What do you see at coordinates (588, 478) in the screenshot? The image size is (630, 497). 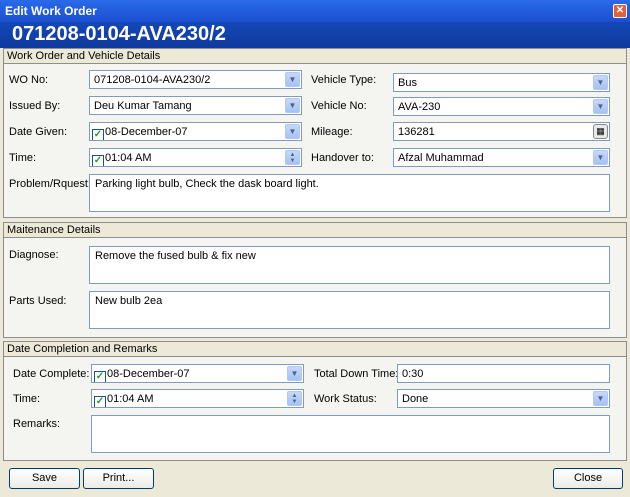 I see `close-button: Close` at bounding box center [588, 478].